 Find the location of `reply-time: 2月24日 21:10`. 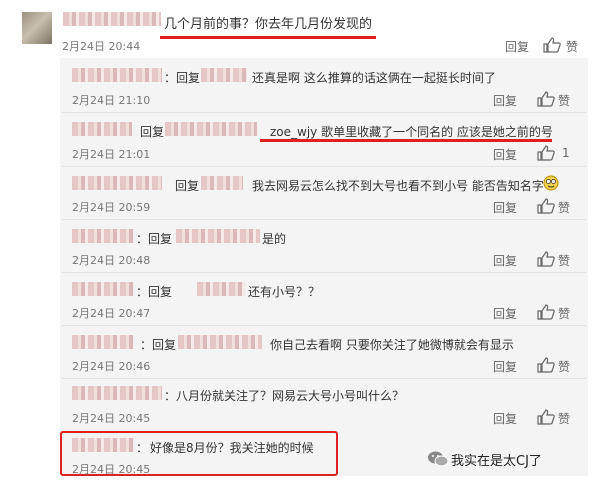

reply-time: 2月24日 21:10 is located at coordinates (111, 100).